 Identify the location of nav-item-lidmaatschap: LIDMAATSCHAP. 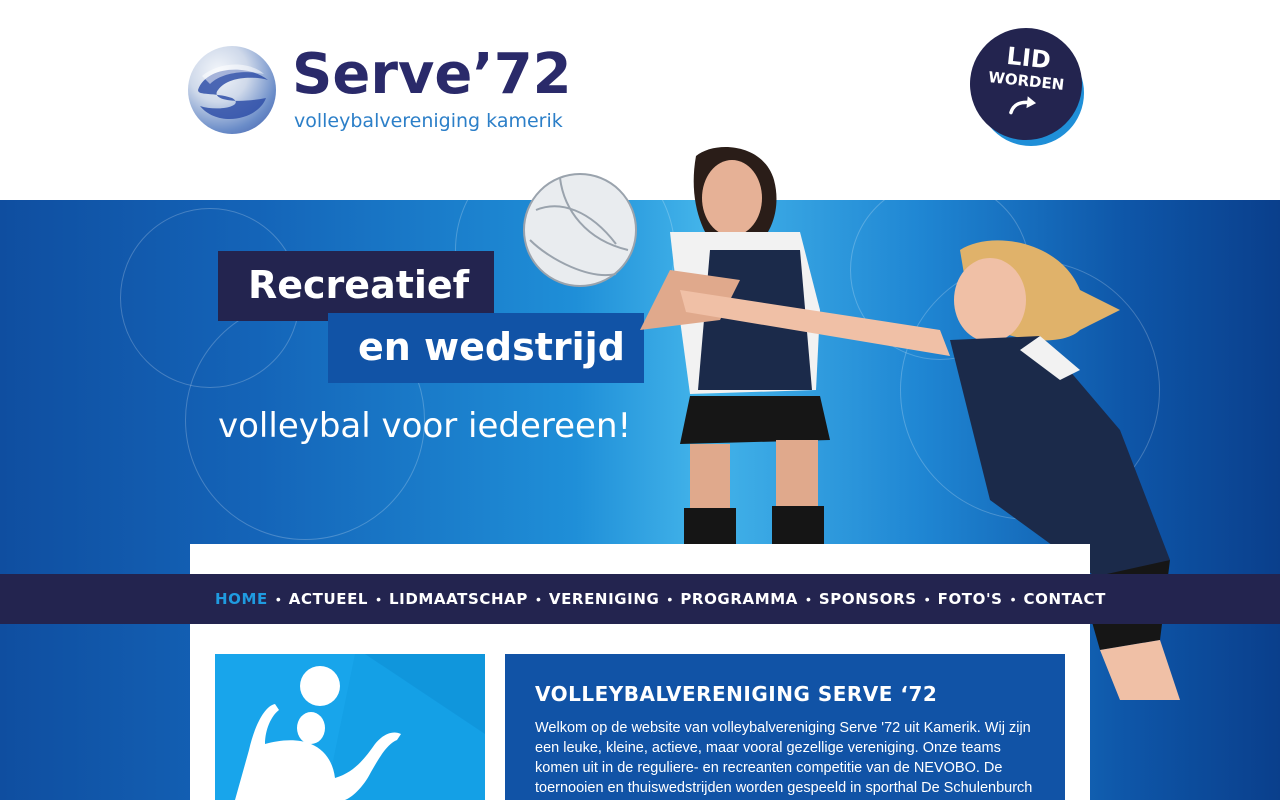
(458, 599).